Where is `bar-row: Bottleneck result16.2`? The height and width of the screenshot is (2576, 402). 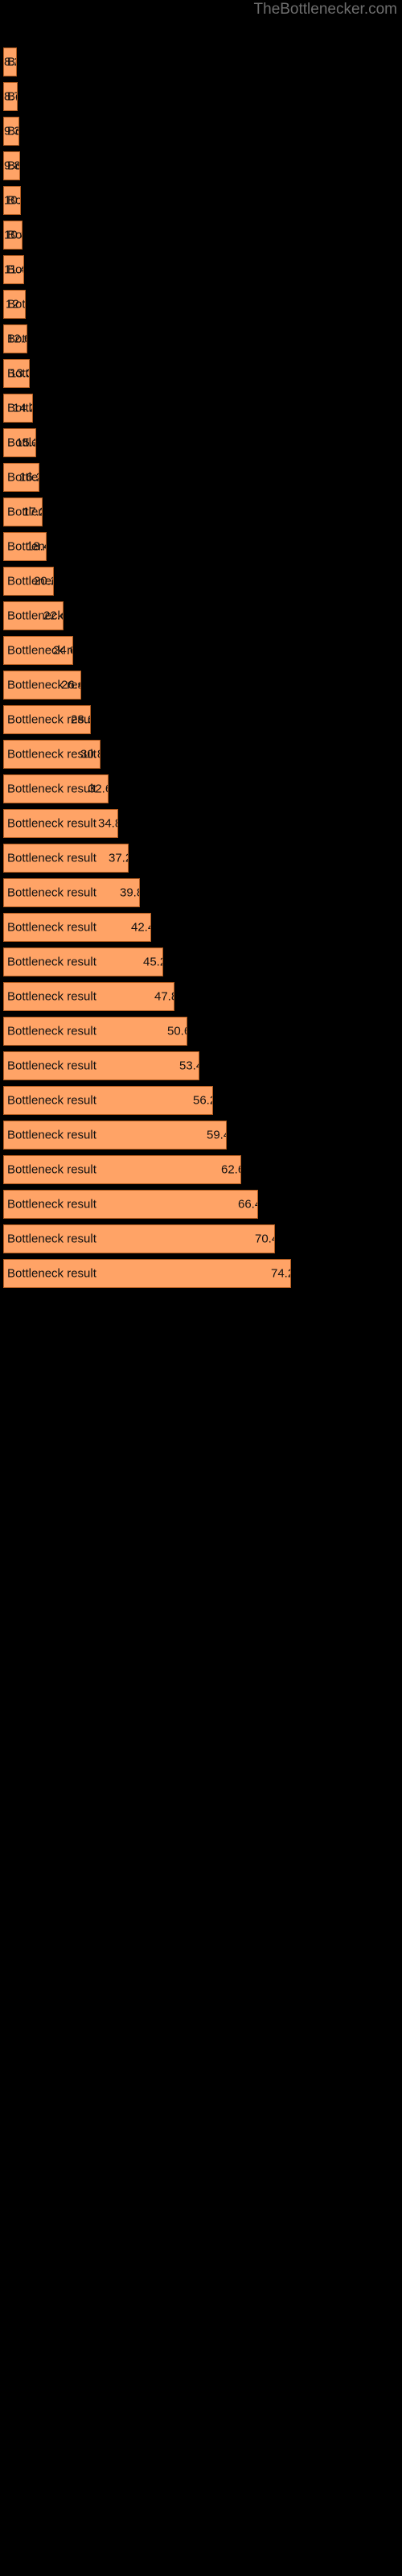
bar-row: Bottleneck result16.2 is located at coordinates (201, 477).